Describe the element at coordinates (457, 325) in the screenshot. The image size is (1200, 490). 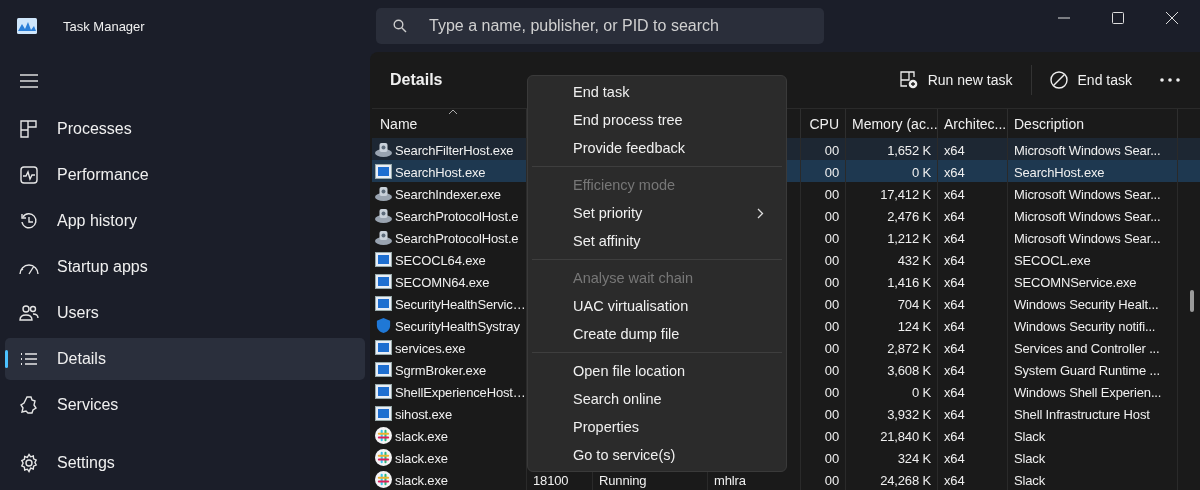
I see `table-cell: SecurityHealthSystray` at that location.